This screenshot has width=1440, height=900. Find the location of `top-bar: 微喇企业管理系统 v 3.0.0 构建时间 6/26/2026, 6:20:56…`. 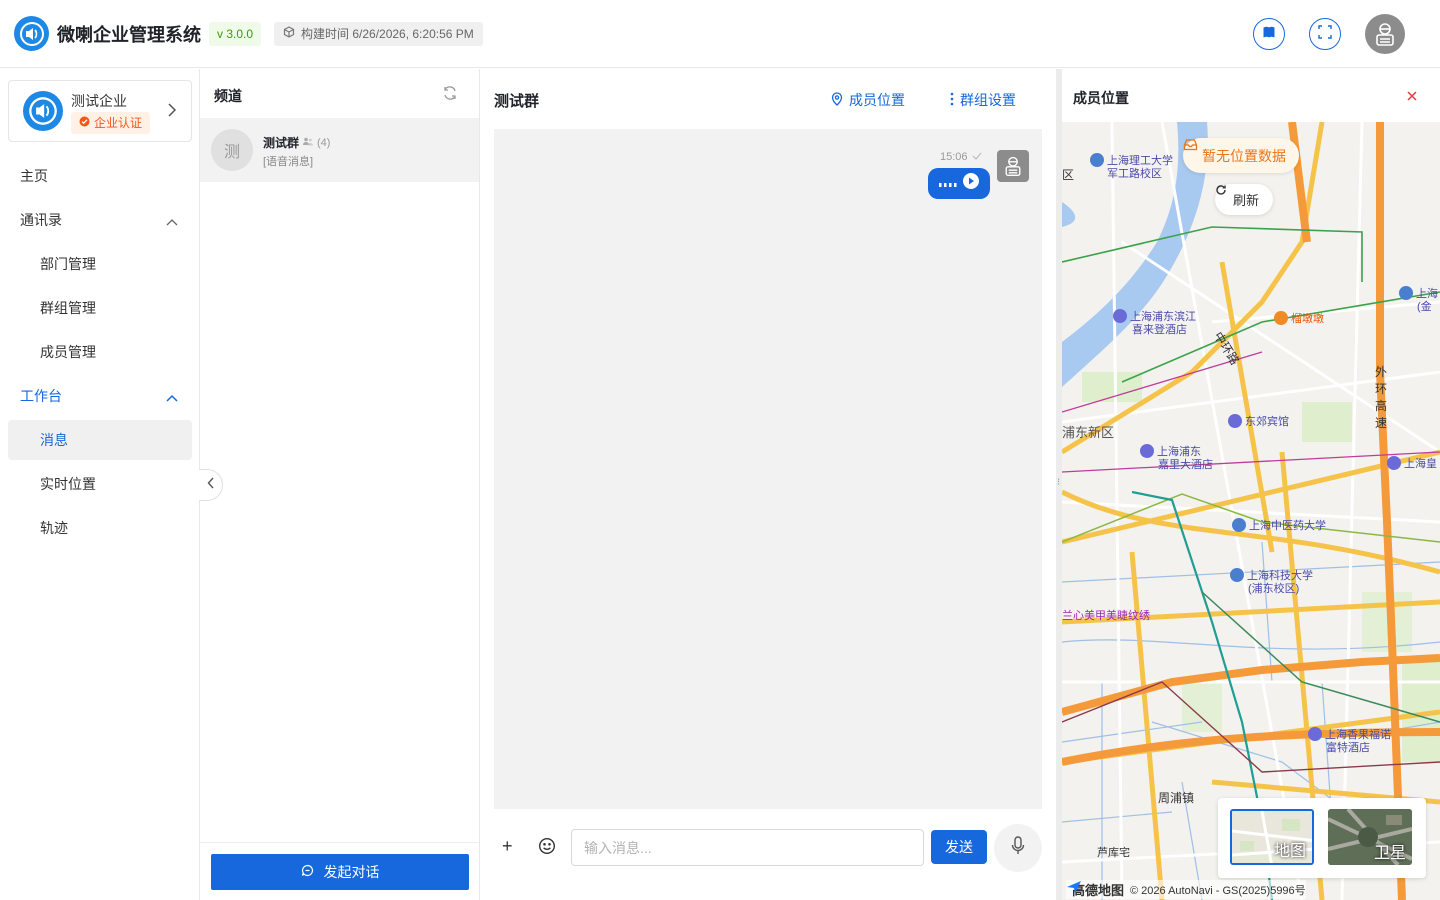

top-bar: 微喇企业管理系统 v 3.0.0 构建时间 6/26/2026, 6:20:56… is located at coordinates (720, 34).